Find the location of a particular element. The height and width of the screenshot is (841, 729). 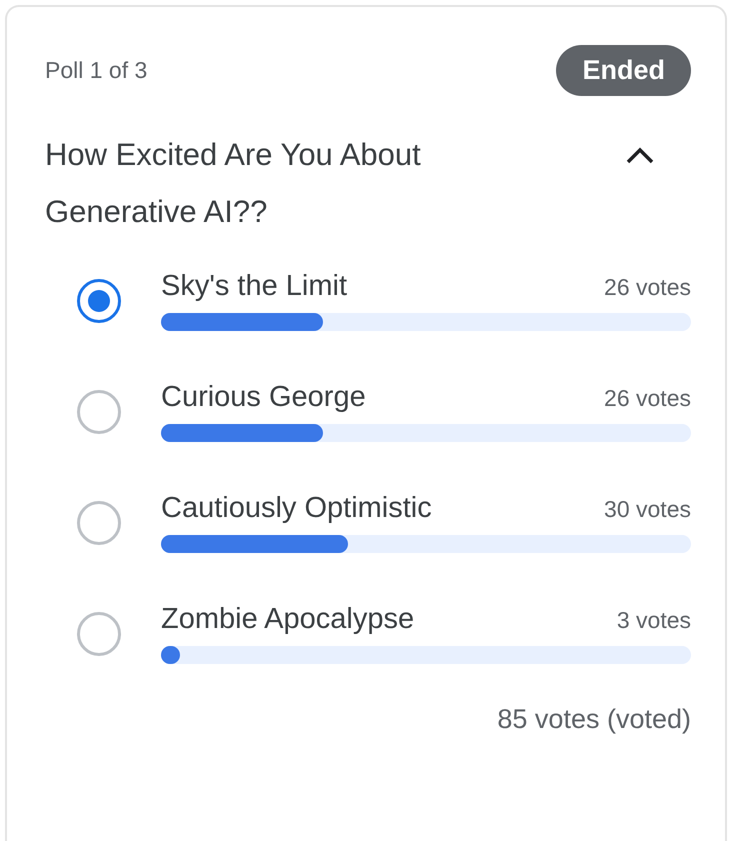

status-badge: Ended is located at coordinates (623, 70).